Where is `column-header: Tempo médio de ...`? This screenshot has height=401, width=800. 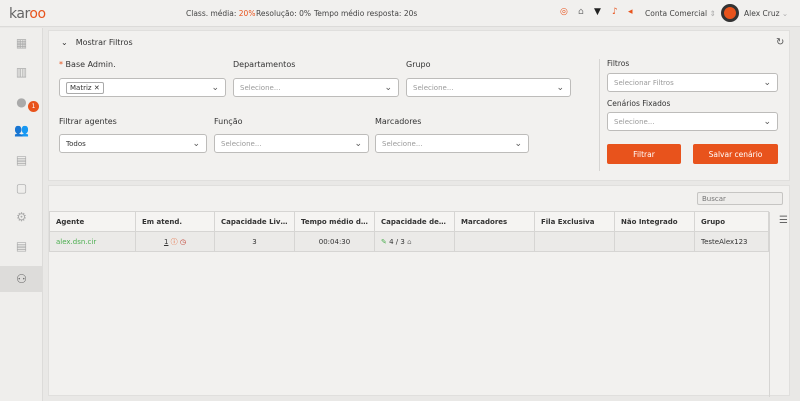
column-header: Tempo médio de ... is located at coordinates (334, 221).